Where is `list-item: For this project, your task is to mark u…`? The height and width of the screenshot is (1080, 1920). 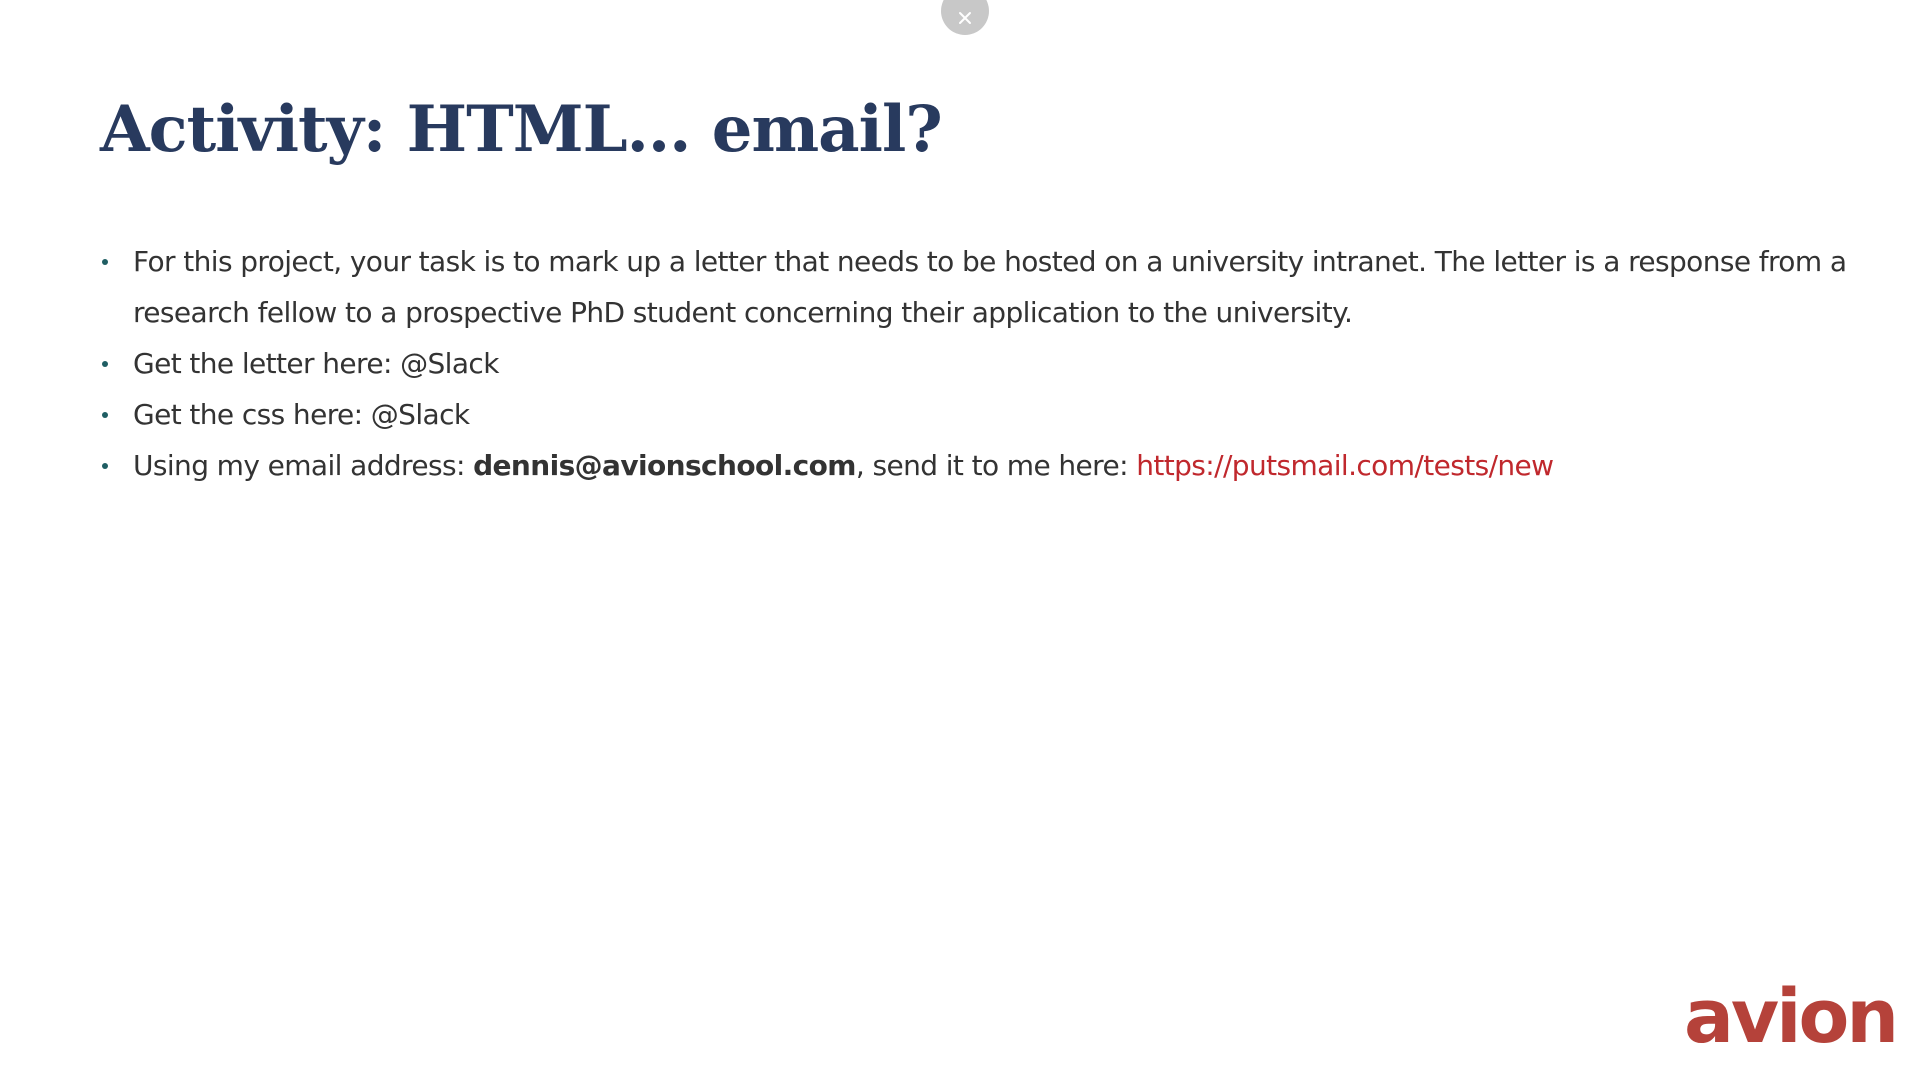
list-item: For this project, your task is to mark u… is located at coordinates (980, 287).